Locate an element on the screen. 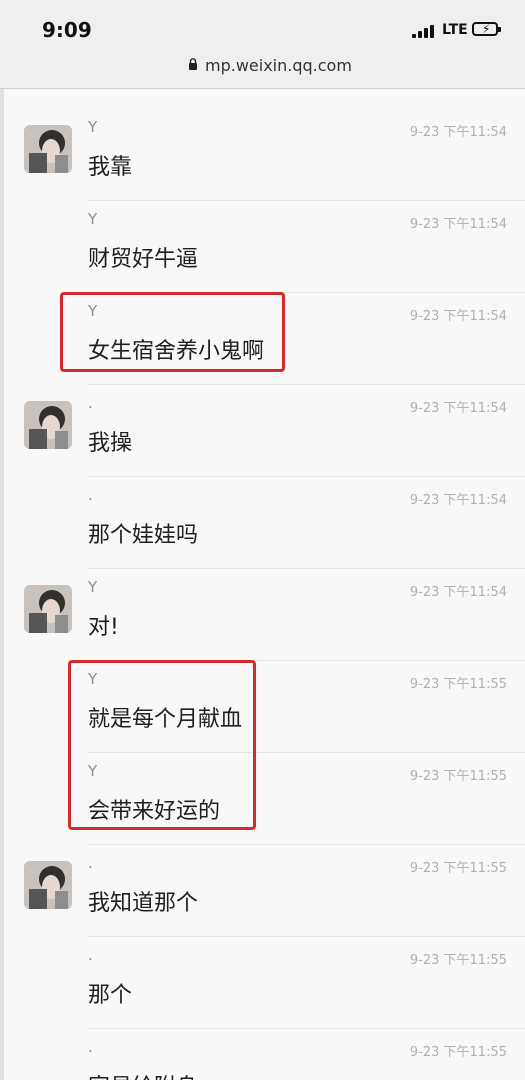 The height and width of the screenshot is (1080, 525). message-text: 那个娃娃吗 is located at coordinates (143, 535).